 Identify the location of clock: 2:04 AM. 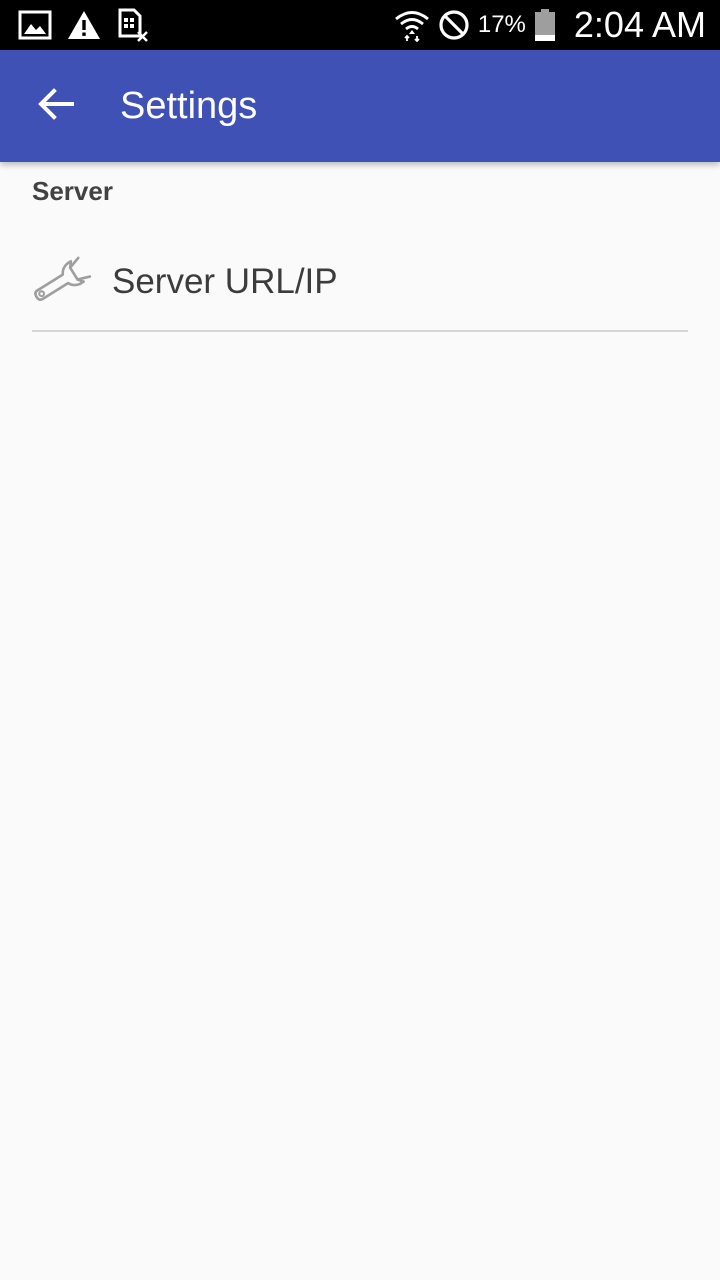
(639, 24).